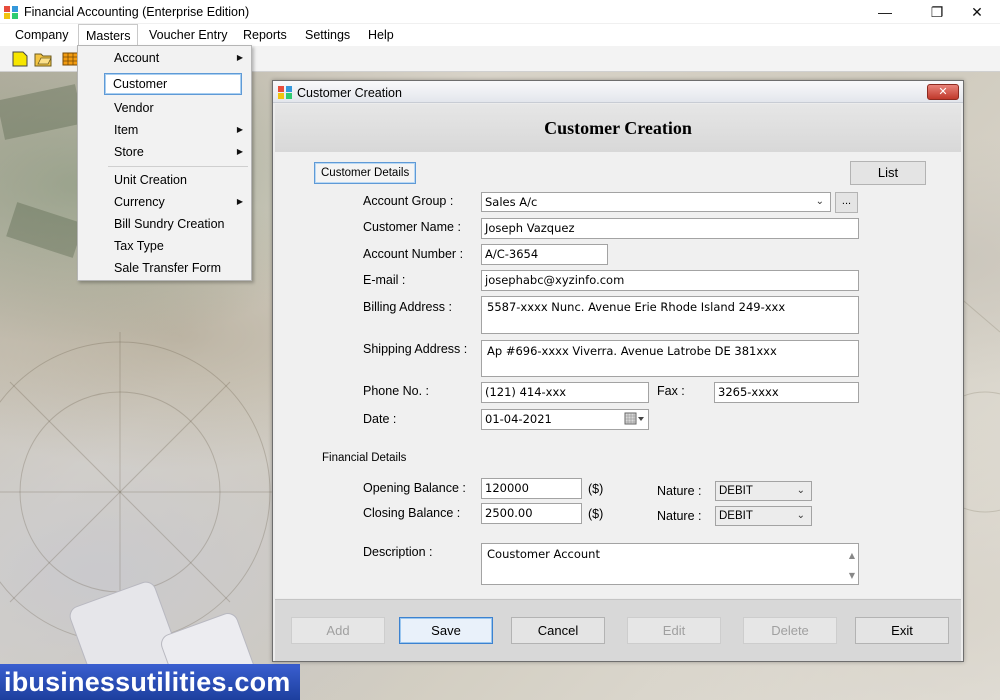 The image size is (1000, 700). I want to click on account-number-input: A/C-3654, so click(544, 254).